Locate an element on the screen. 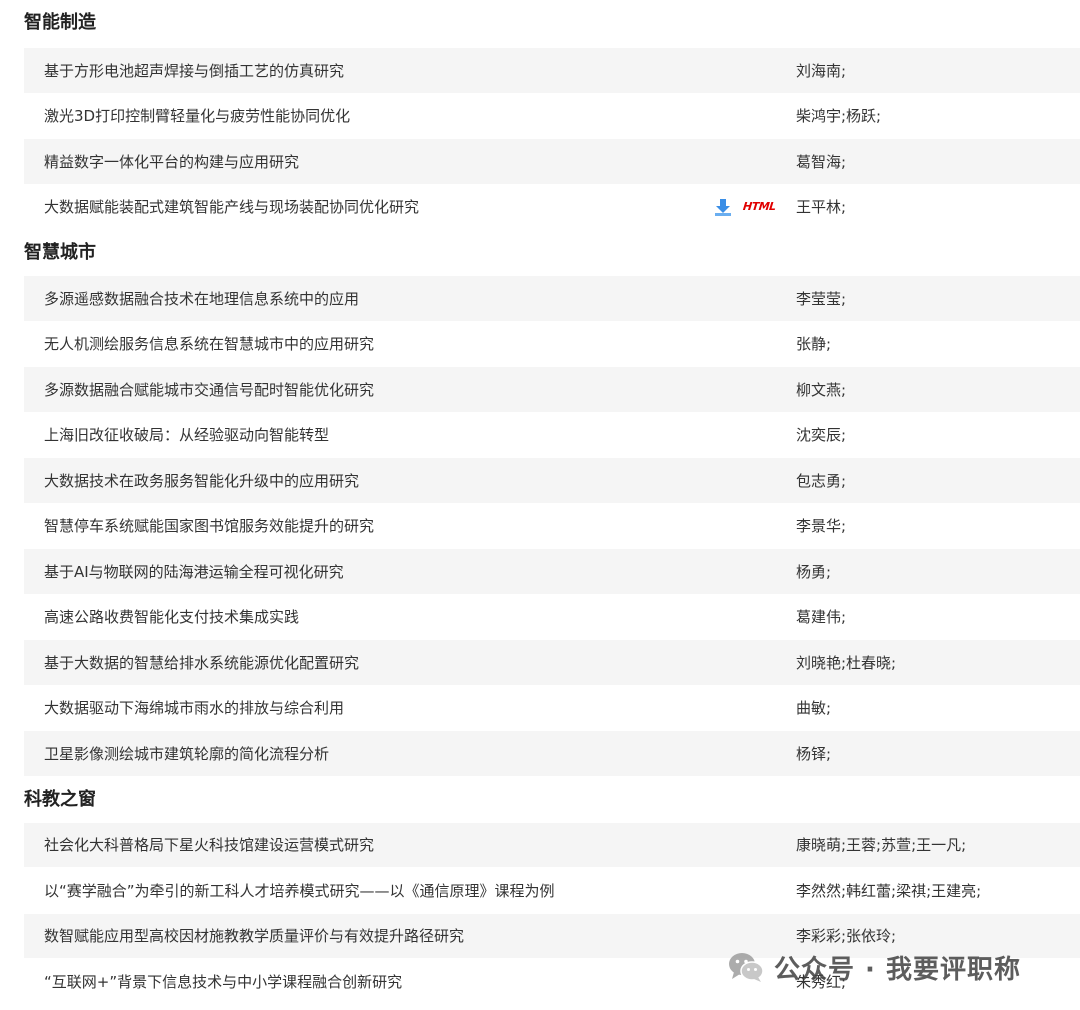 This screenshot has height=1010, width=1080. table-row: 大数据赋能装配式建筑智能产线与现场装配协同优化研究 HTML 王平林; is located at coordinates (552, 207).